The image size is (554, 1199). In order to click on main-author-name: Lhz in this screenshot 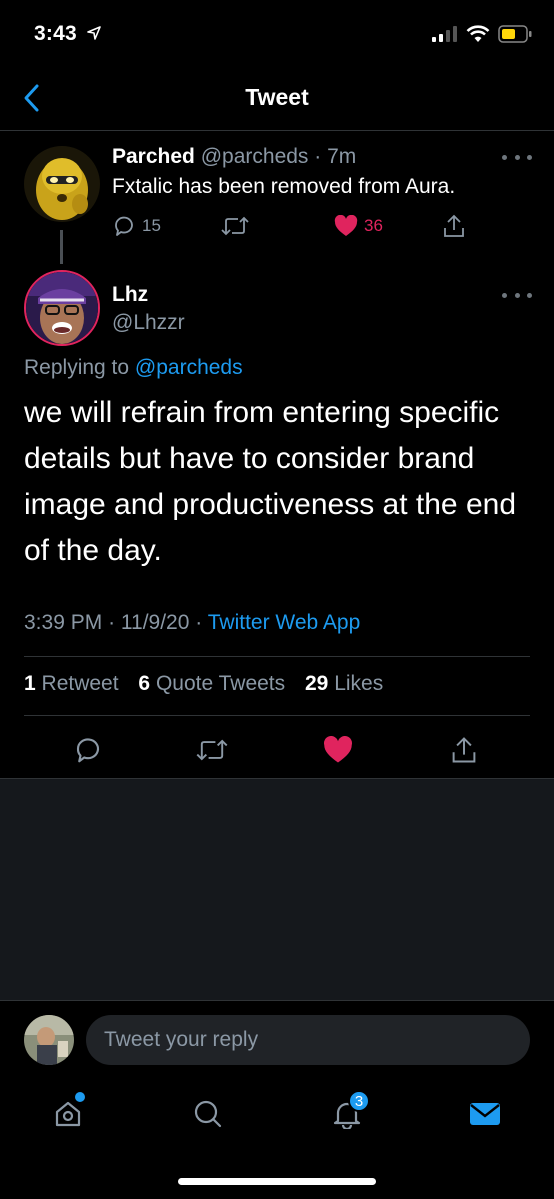, I will do `click(130, 295)`.